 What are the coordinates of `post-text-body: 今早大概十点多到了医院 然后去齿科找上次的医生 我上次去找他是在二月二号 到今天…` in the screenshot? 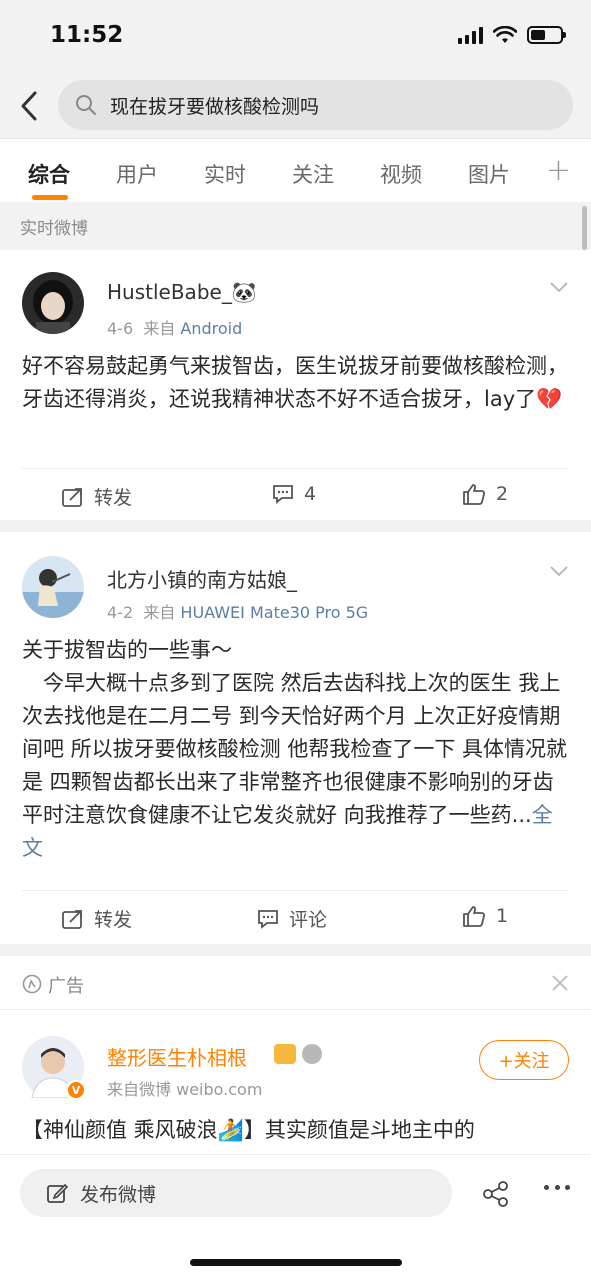 It's located at (295, 749).